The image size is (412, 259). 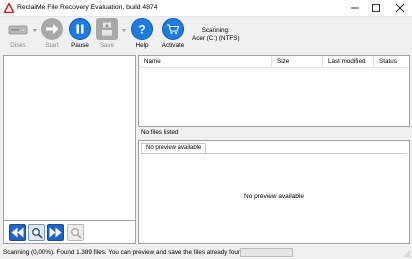 What do you see at coordinates (107, 29) in the screenshot?
I see `save-floppy-icon` at bounding box center [107, 29].